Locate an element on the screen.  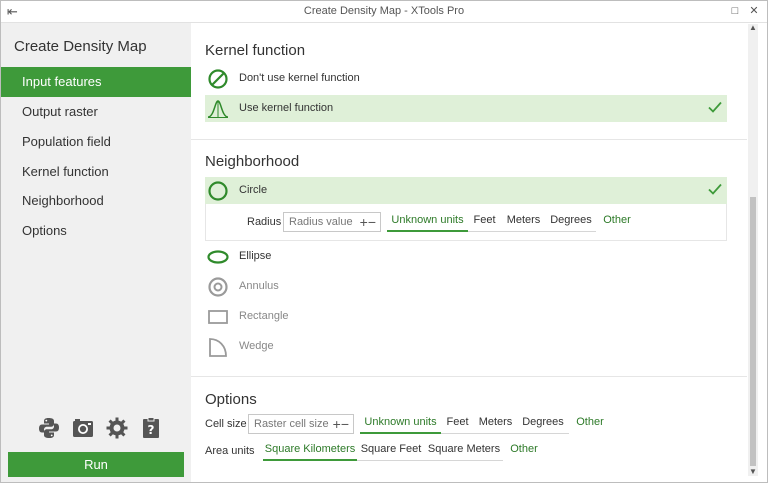
restore-window-icon: □ is located at coordinates (735, 11).